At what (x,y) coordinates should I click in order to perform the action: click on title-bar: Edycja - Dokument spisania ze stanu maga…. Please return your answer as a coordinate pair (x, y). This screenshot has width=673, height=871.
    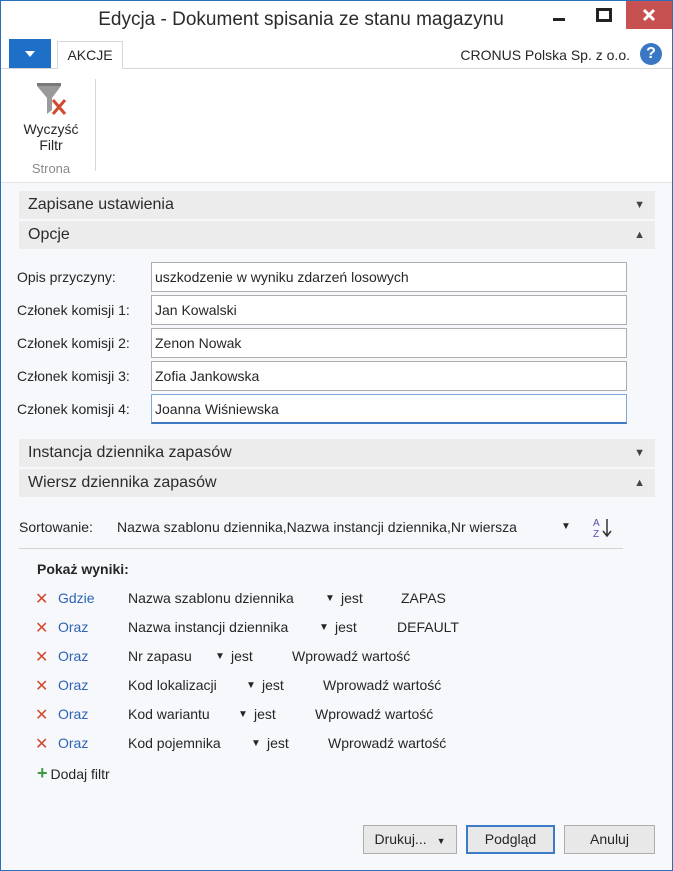
    Looking at the image, I should click on (336, 19).